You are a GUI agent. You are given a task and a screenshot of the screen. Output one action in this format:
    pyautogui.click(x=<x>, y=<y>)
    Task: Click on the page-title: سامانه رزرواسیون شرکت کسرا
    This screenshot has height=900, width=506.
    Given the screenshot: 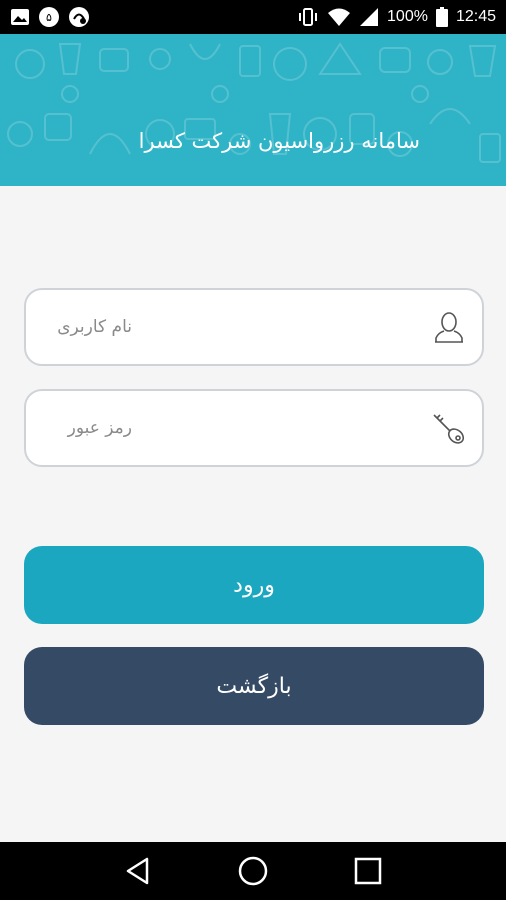 What is the action you would take?
    pyautogui.click(x=279, y=141)
    